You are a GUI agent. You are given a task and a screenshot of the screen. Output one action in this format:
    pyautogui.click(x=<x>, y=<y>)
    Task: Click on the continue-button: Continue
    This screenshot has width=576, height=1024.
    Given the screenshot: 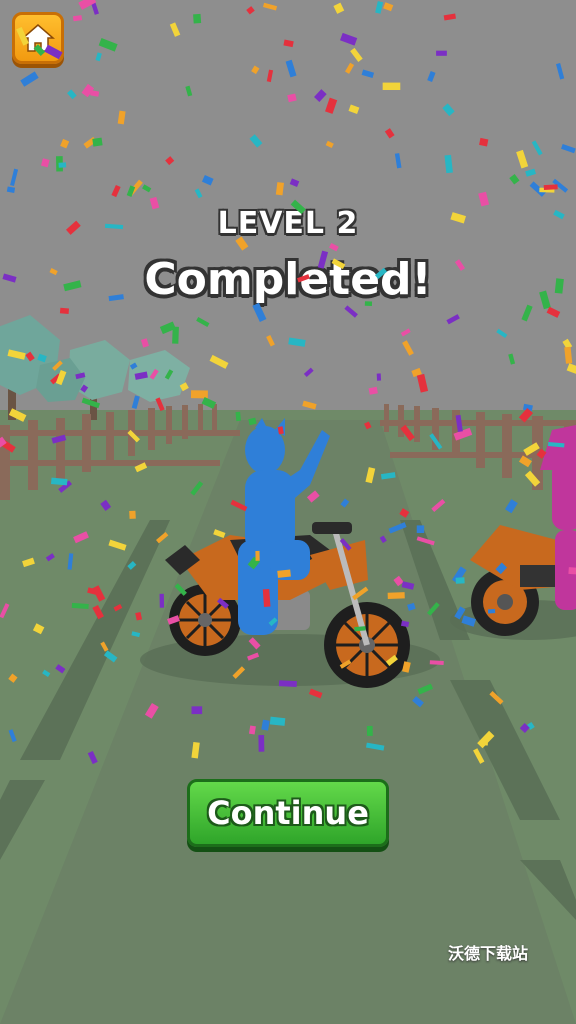 What is the action you would take?
    pyautogui.click(x=288, y=813)
    